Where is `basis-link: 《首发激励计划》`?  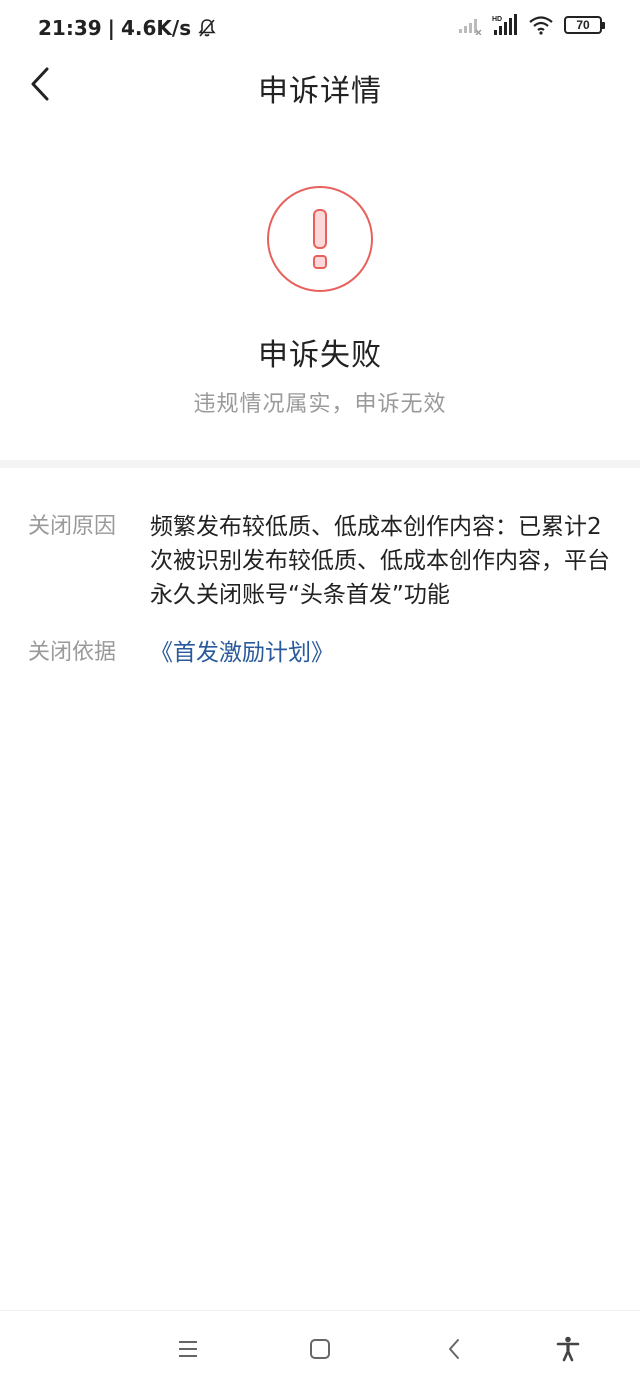
basis-link: 《首发激励计划》 is located at coordinates (384, 653).